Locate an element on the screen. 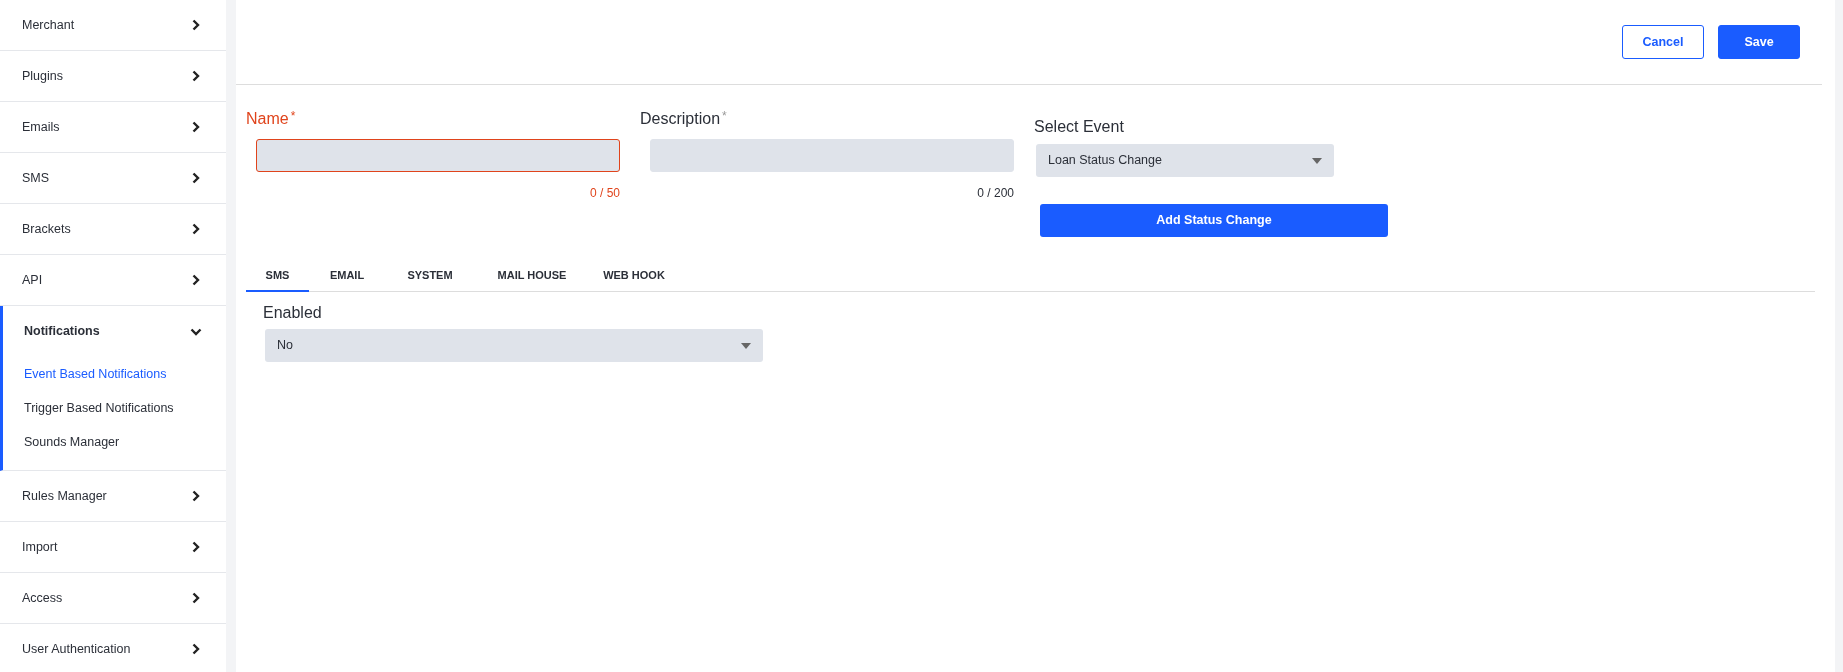 The height and width of the screenshot is (672, 1843). sidebar-item: SMS is located at coordinates (36, 178).